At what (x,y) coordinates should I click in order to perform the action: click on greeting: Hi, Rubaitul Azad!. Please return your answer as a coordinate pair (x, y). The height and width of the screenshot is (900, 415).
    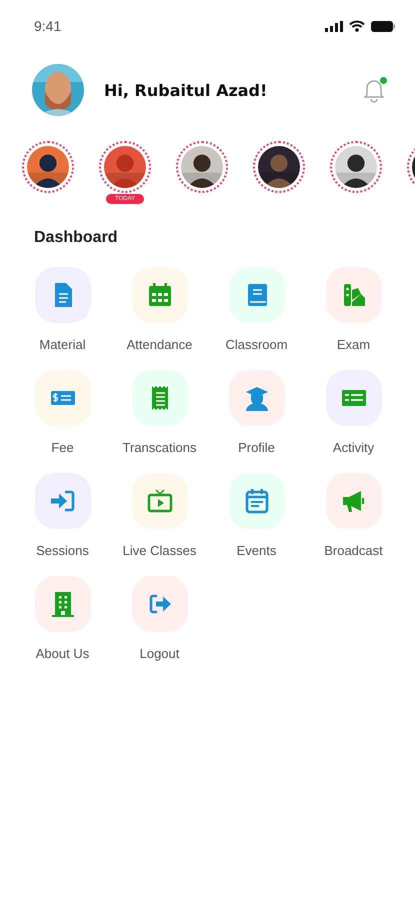
    Looking at the image, I should click on (186, 90).